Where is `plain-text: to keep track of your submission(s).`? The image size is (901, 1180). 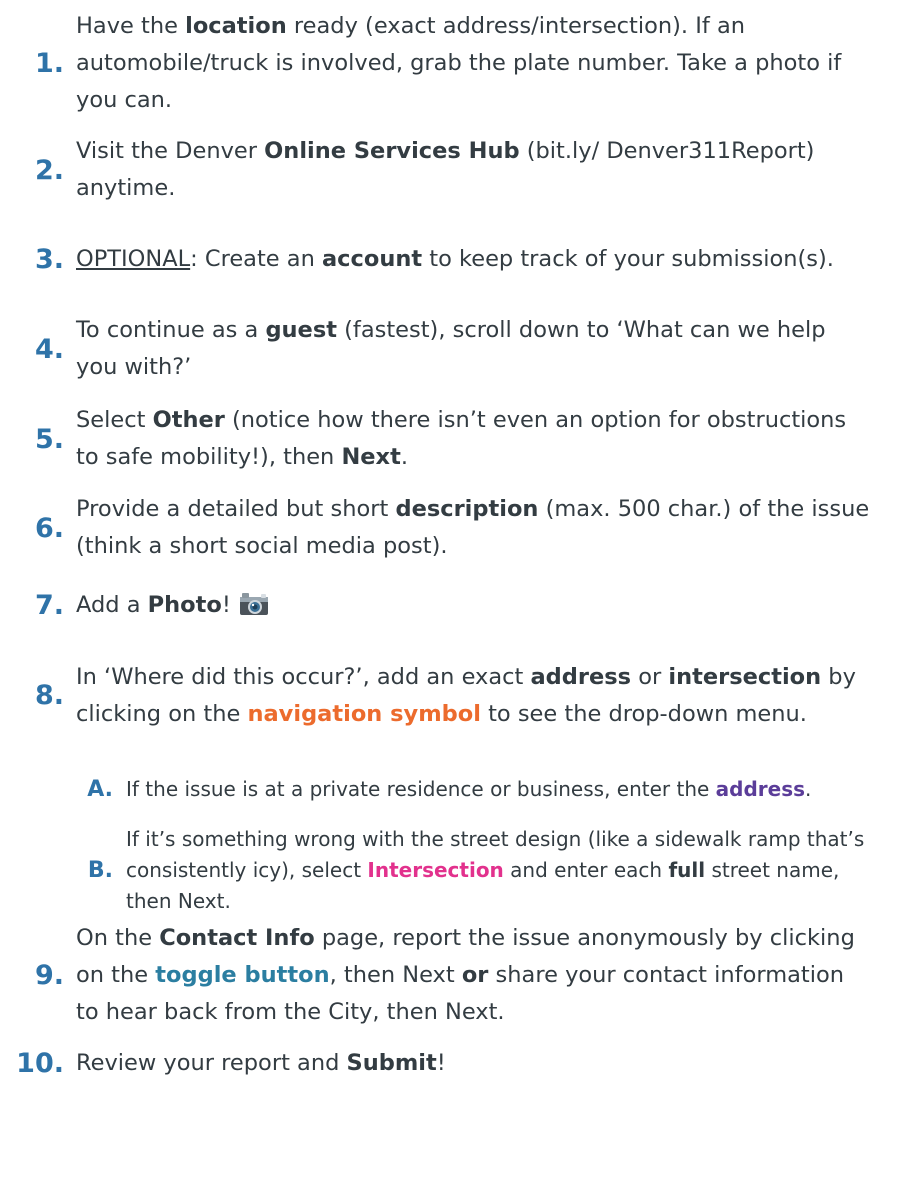 plain-text: to keep track of your submission(s). is located at coordinates (628, 258).